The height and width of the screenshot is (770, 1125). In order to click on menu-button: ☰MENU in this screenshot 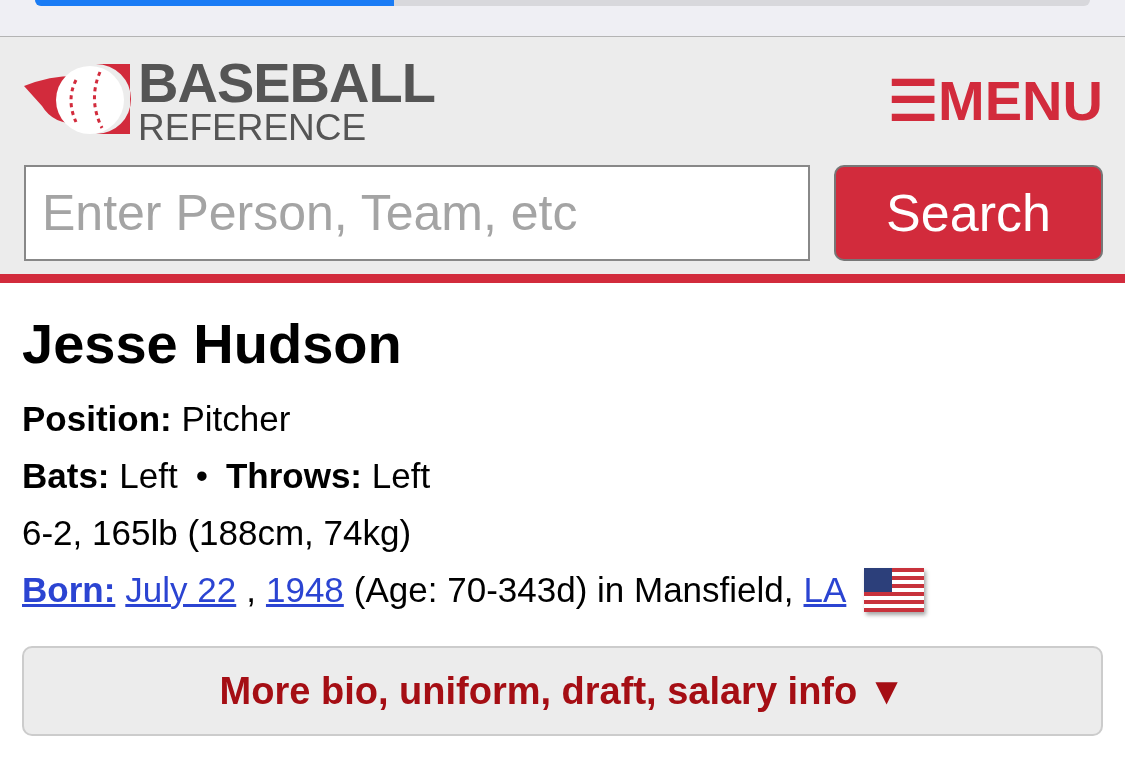, I will do `click(995, 100)`.